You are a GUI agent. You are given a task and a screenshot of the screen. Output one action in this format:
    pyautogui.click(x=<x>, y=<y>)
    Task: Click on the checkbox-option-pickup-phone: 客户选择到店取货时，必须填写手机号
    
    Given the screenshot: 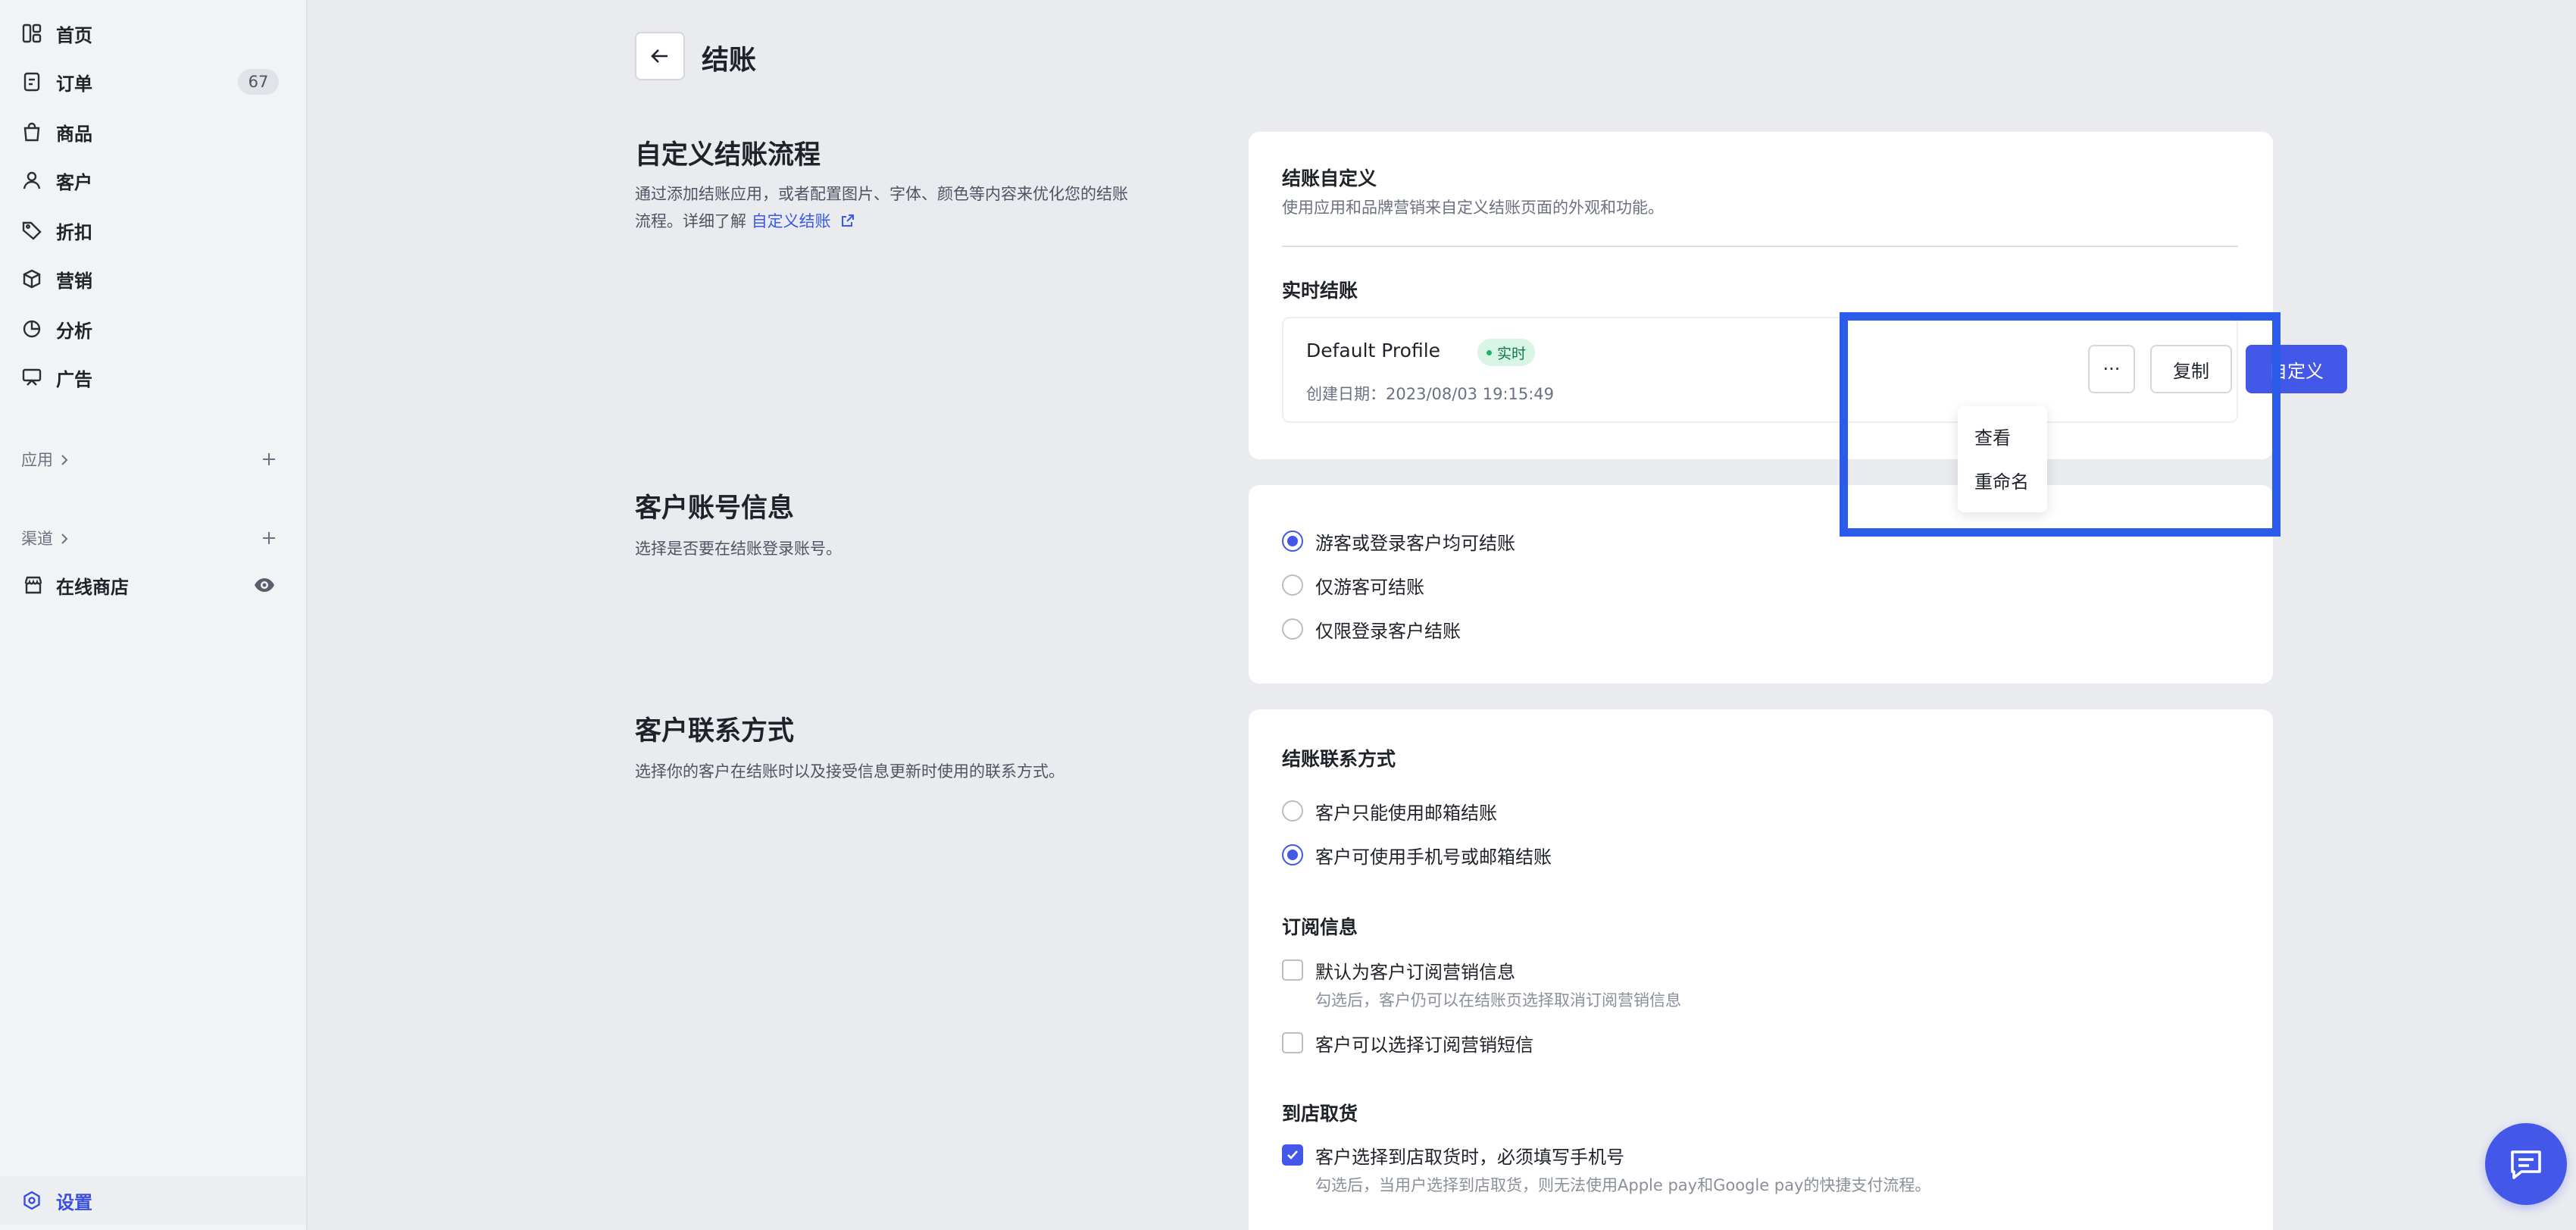 What is the action you would take?
    pyautogui.click(x=1453, y=1155)
    